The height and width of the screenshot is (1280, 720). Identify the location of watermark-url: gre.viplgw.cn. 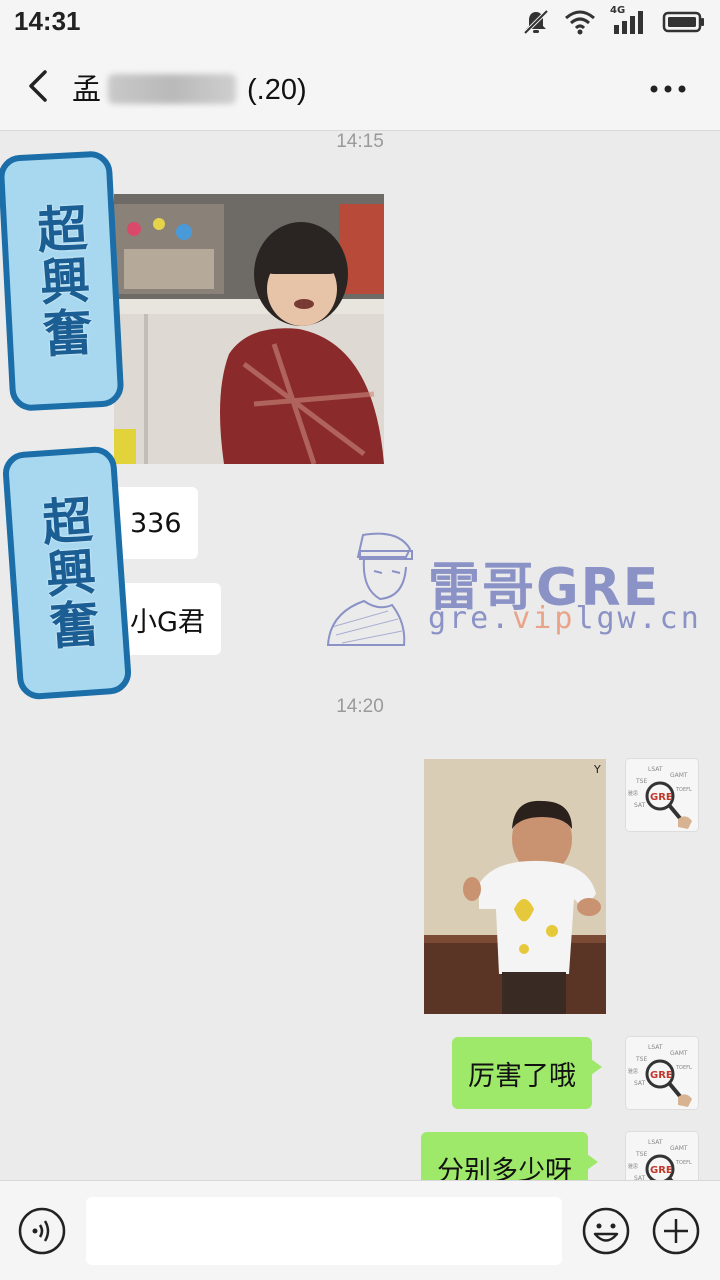
(565, 618).